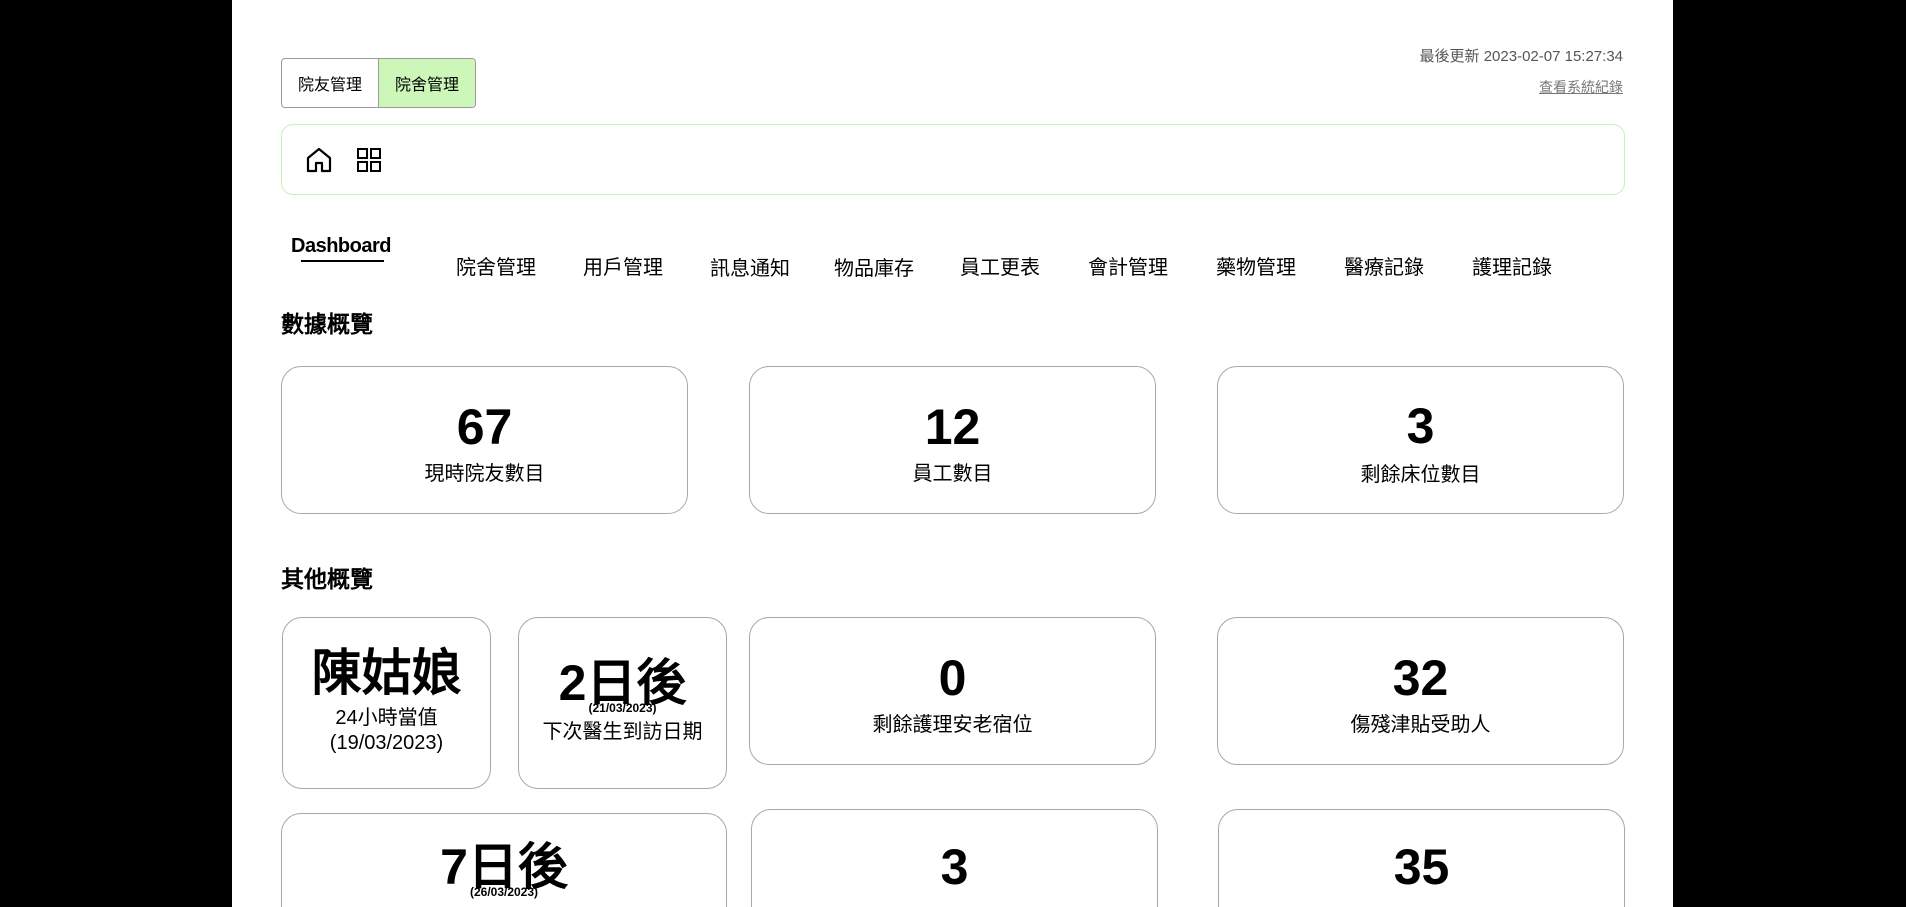 This screenshot has height=907, width=1906. What do you see at coordinates (1000, 265) in the screenshot?
I see `nav-staff-roster: 員工更表` at bounding box center [1000, 265].